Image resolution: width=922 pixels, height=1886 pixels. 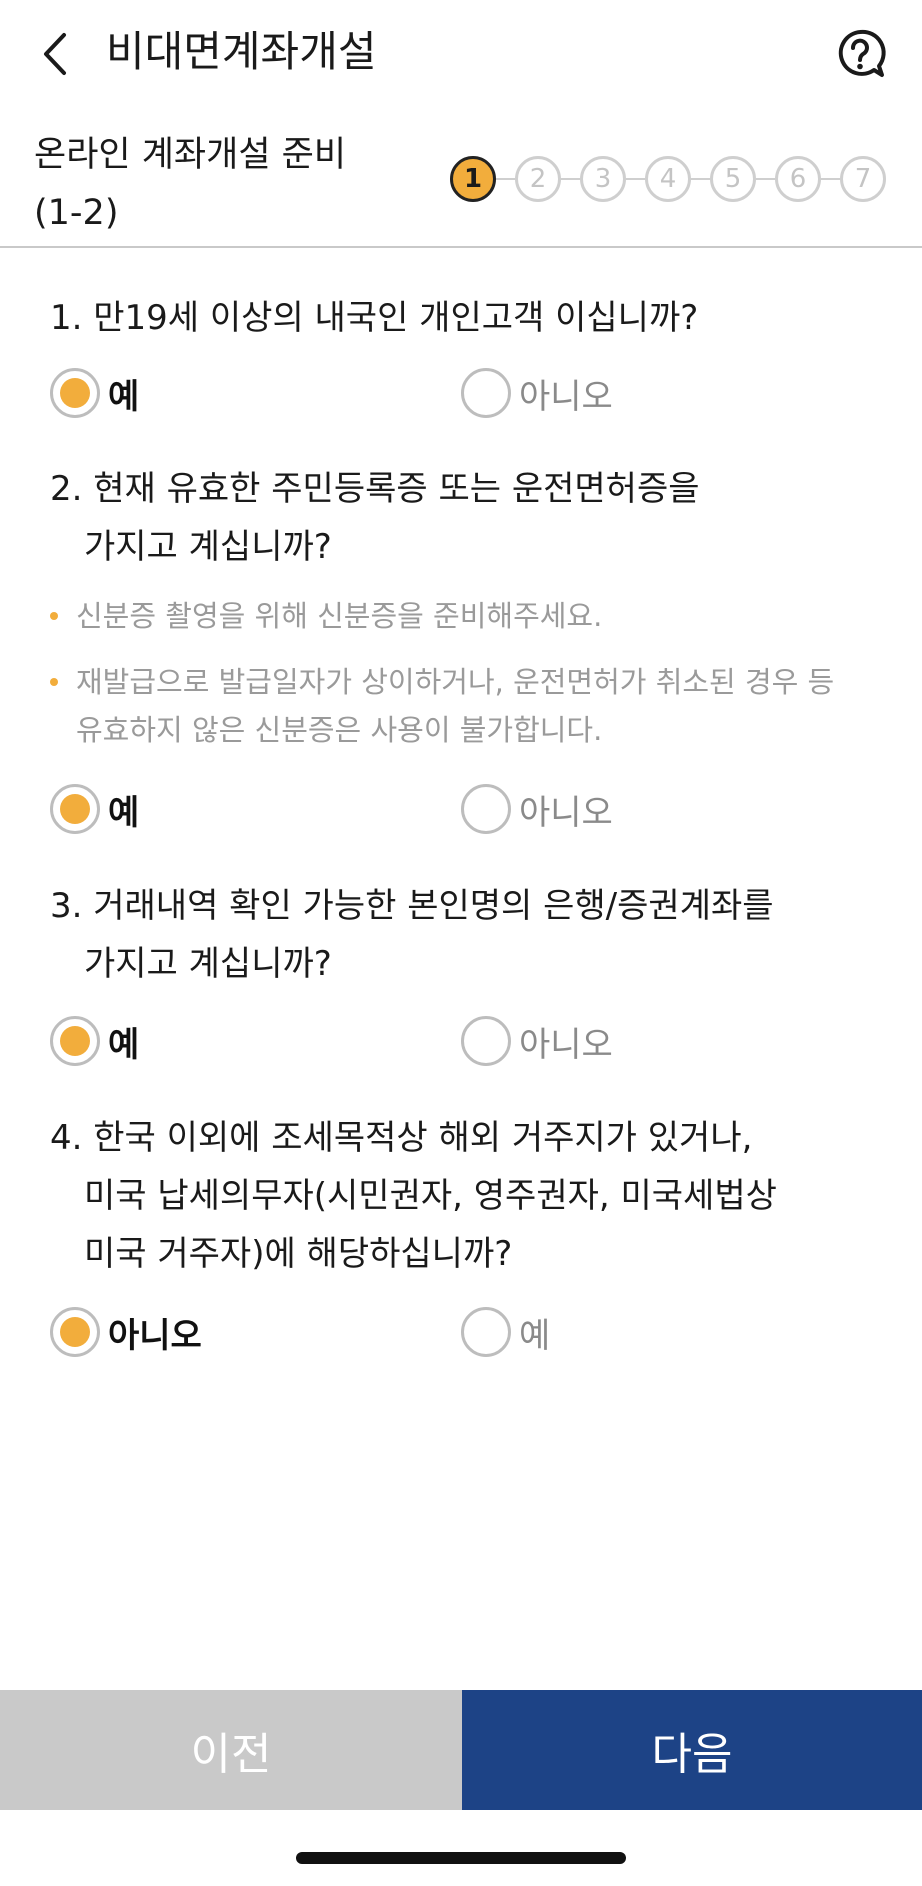 I want to click on chevron-left-icon, so click(x=55, y=54).